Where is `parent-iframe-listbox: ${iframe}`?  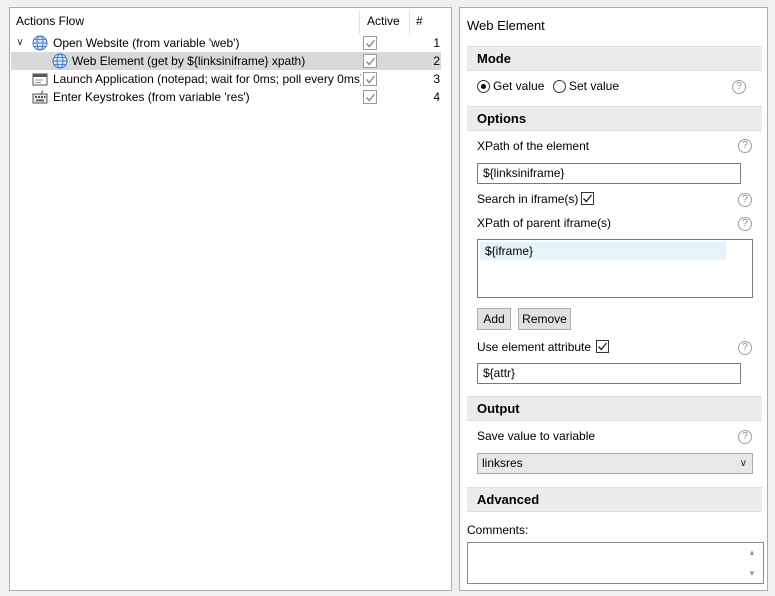
parent-iframe-listbox: ${iframe} is located at coordinates (615, 268).